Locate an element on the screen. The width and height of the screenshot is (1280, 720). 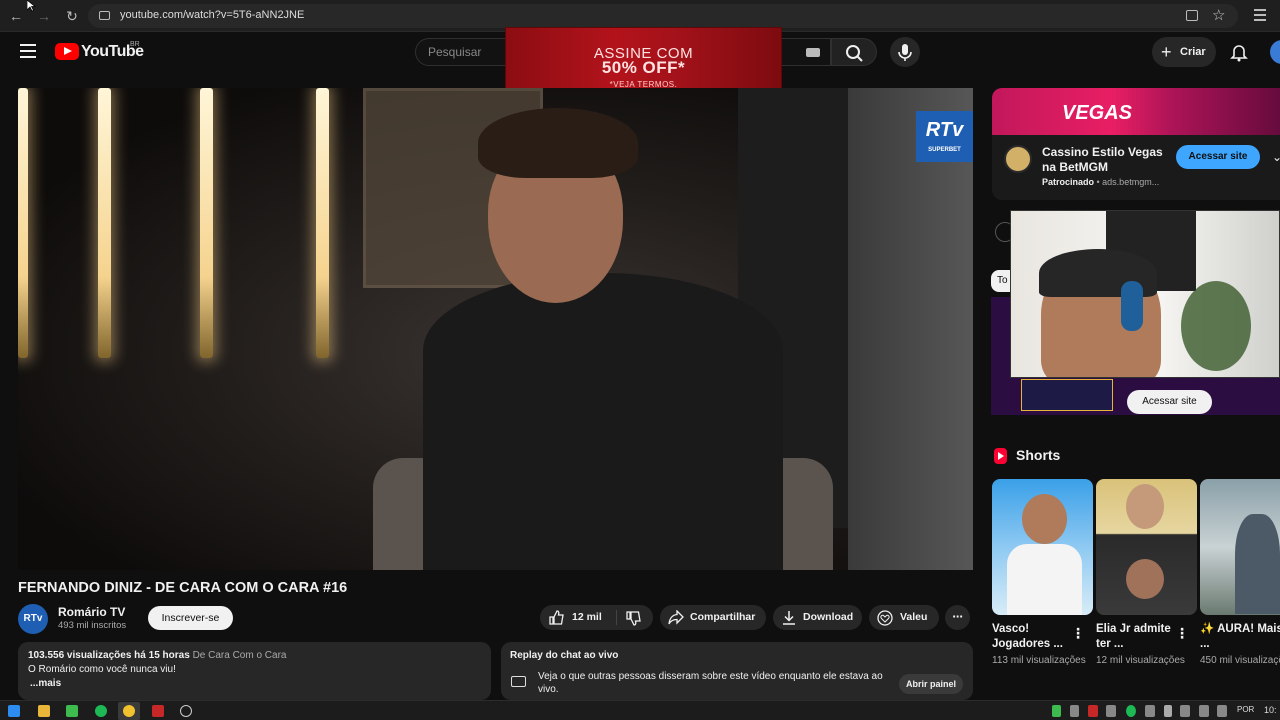
address-bar: youtube.com/watch?v=5T6-aNN2JNE ☆ is located at coordinates (663, 16).